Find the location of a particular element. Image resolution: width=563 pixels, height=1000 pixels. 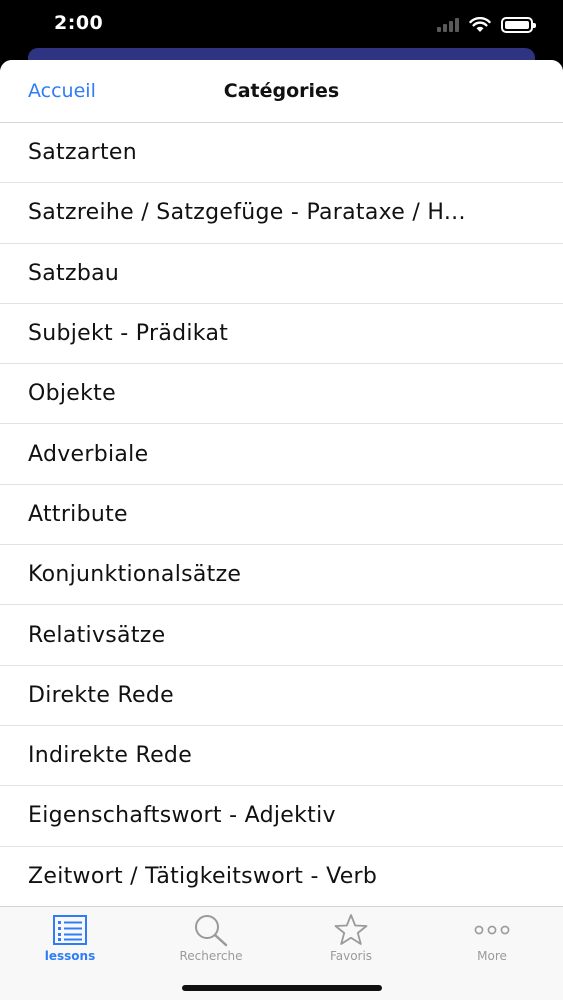

list-item-label: Satzarten is located at coordinates (82, 153).